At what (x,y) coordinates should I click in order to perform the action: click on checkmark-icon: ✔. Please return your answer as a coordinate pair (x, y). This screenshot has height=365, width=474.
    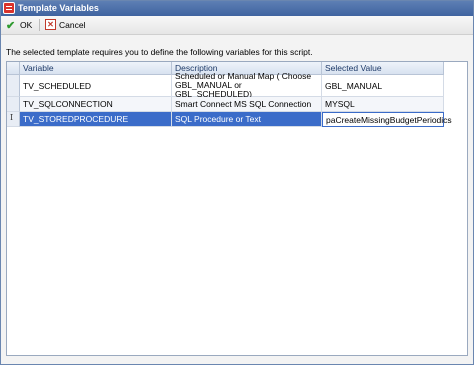
    Looking at the image, I should click on (11, 26).